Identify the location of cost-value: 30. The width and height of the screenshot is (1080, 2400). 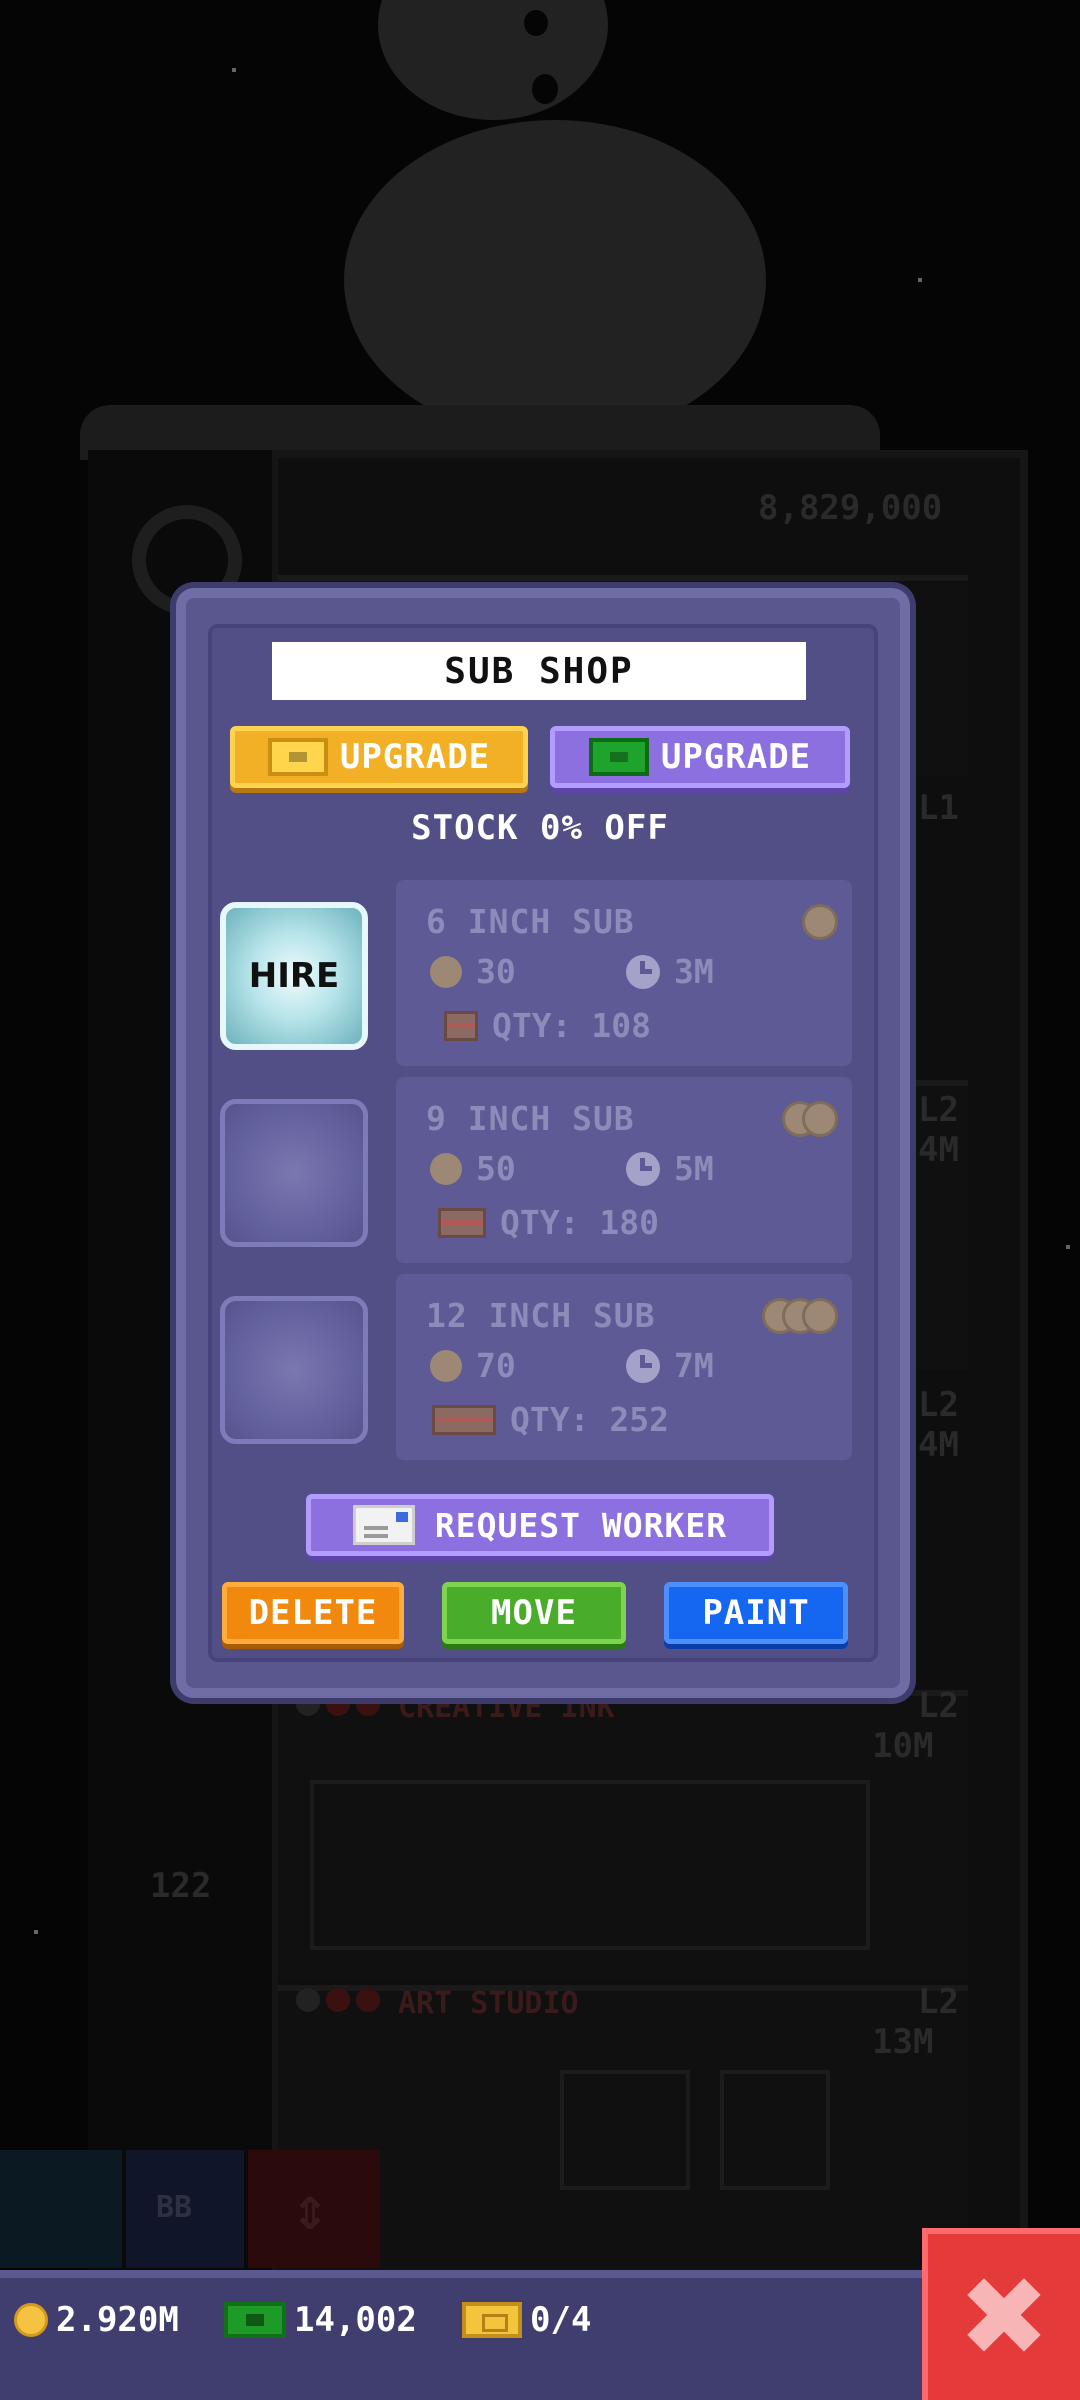
(496, 971).